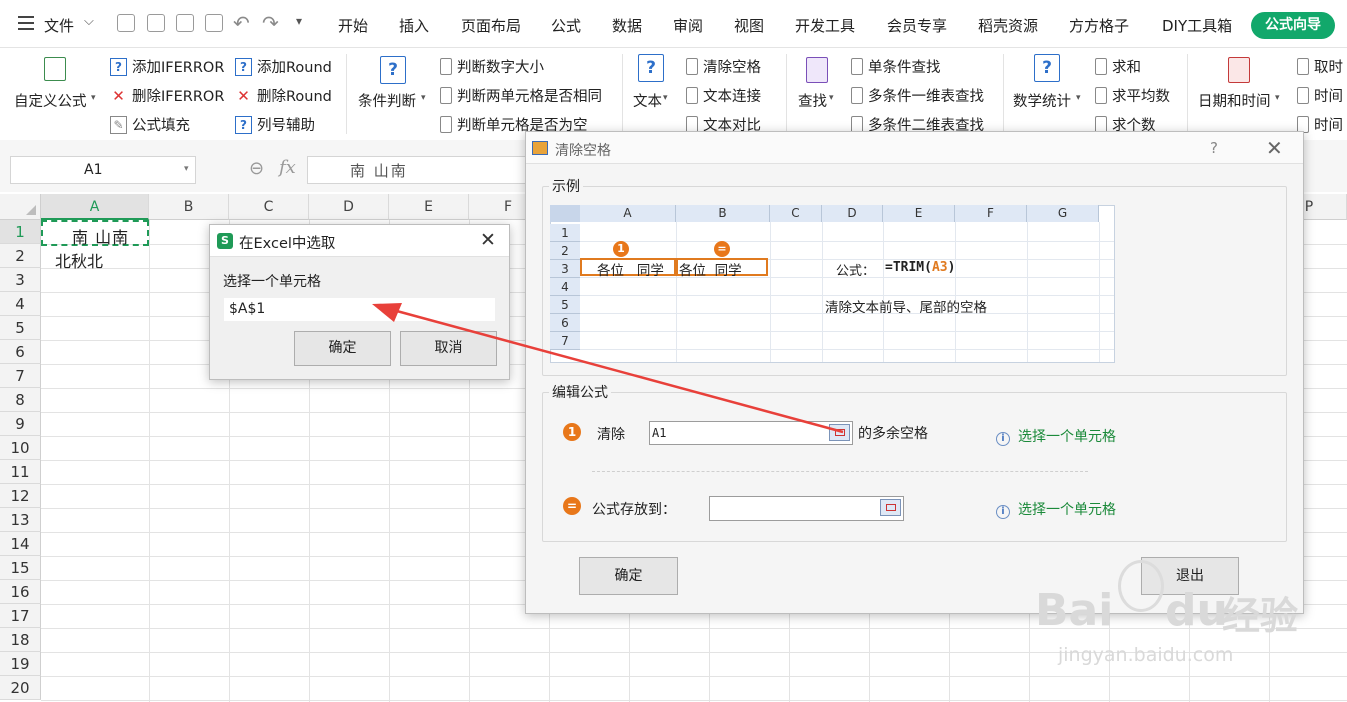 The width and height of the screenshot is (1347, 702). I want to click on watermark-brand-2: du, so click(1196, 610).